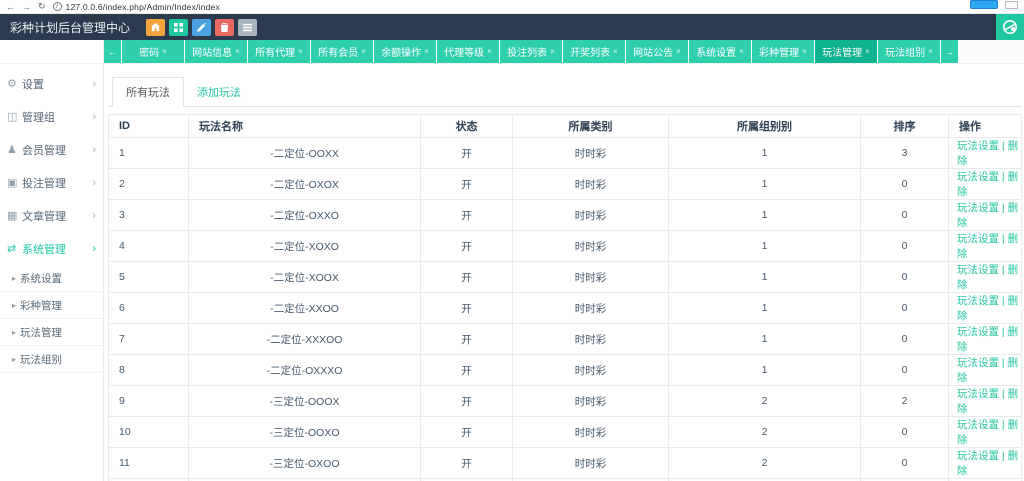  I want to click on nav-tab-label: 密码, so click(149, 53).